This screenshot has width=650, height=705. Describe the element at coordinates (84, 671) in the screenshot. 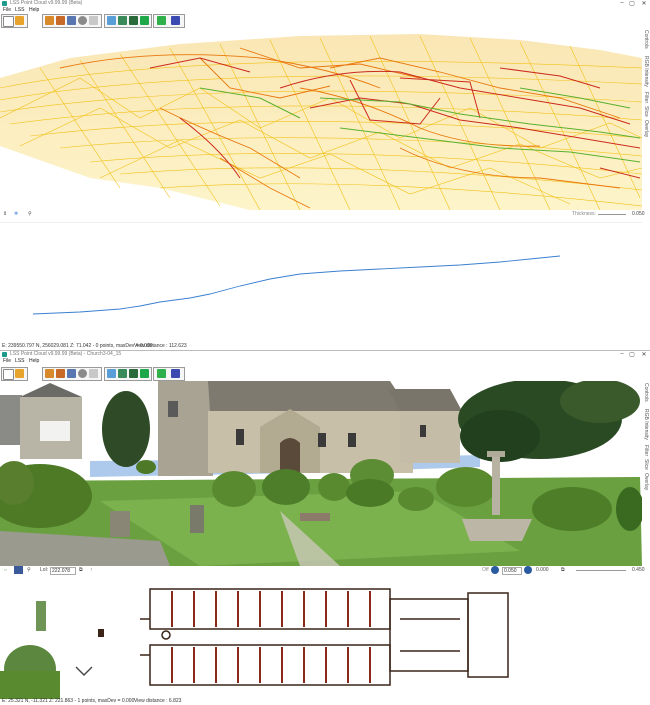

I see `chevron-down-icon` at that location.